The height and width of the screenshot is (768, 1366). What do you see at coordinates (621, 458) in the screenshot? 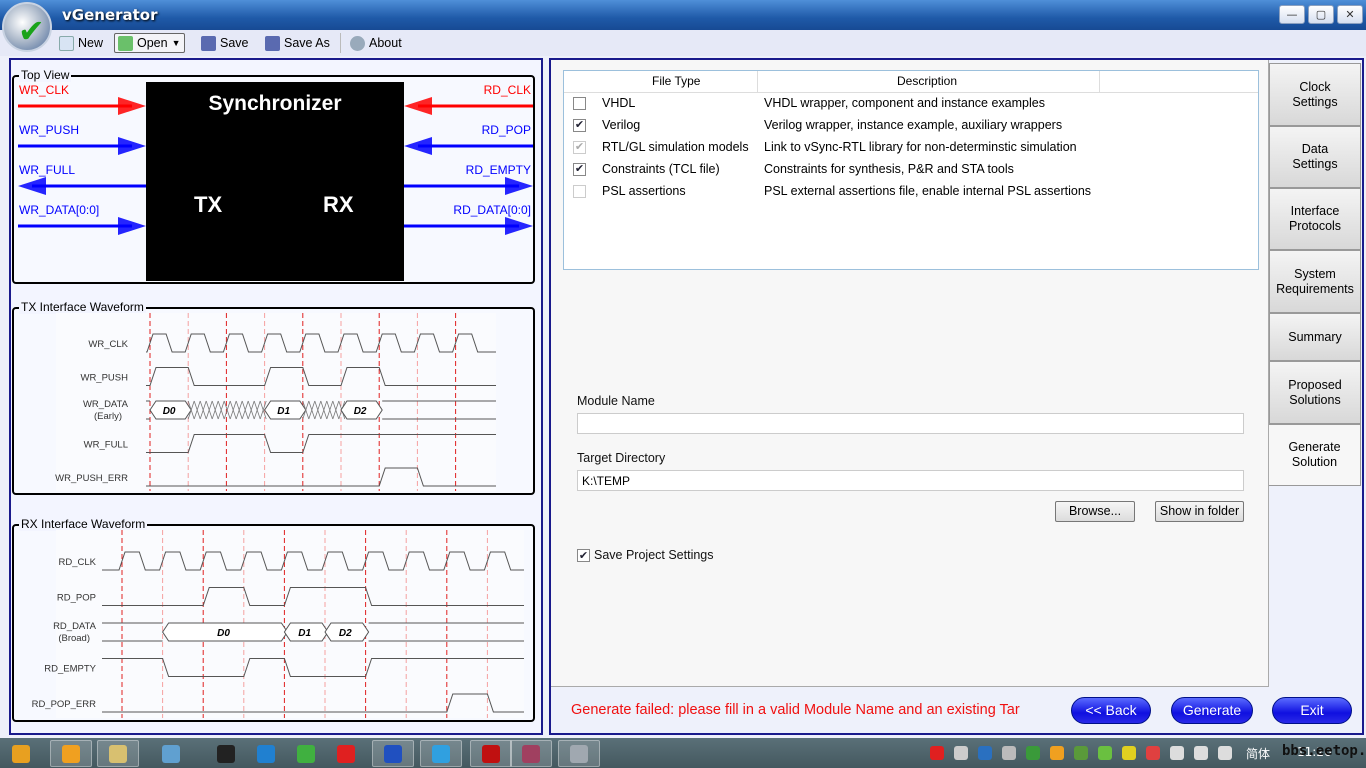
I see `target-directory-label: Target Directory` at bounding box center [621, 458].